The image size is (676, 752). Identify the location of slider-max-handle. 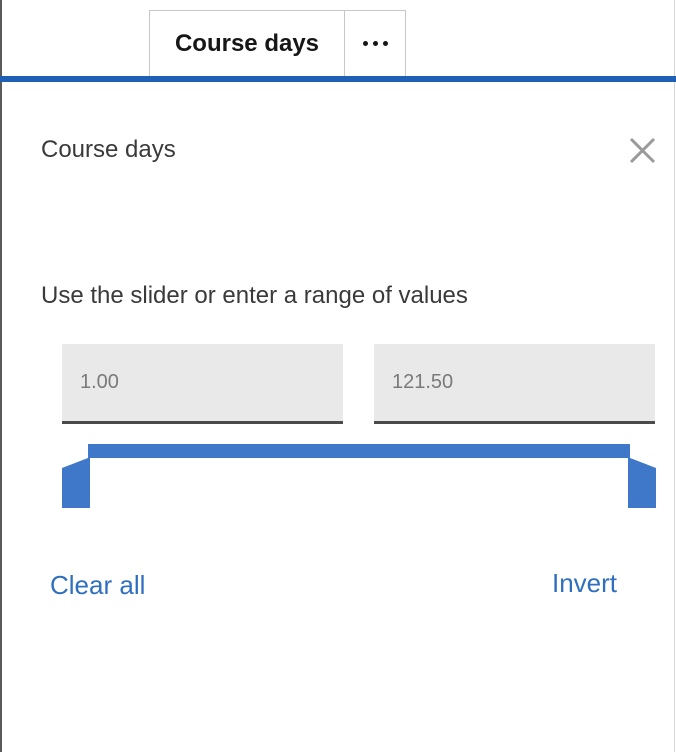
(641, 478).